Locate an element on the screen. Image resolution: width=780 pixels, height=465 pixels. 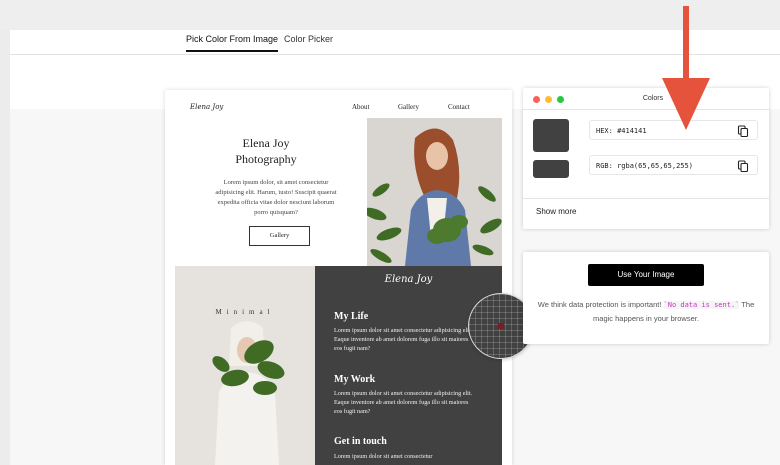
preview-nav-gallery: Gallery is located at coordinates (408, 107).